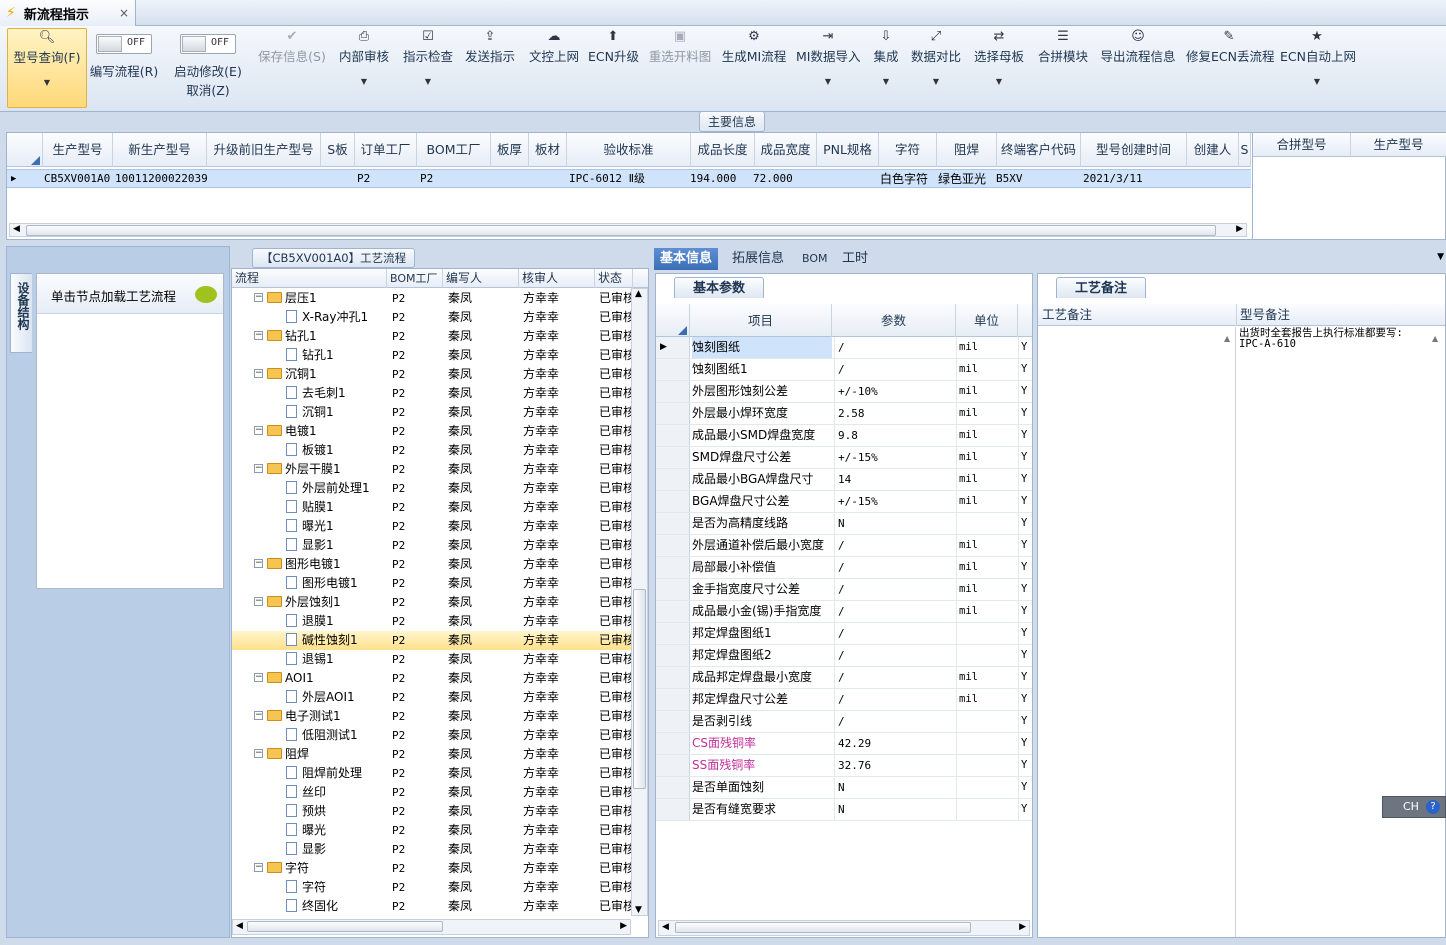 The width and height of the screenshot is (1446, 945). I want to click on col-header: 合拼型号, so click(1302, 145).